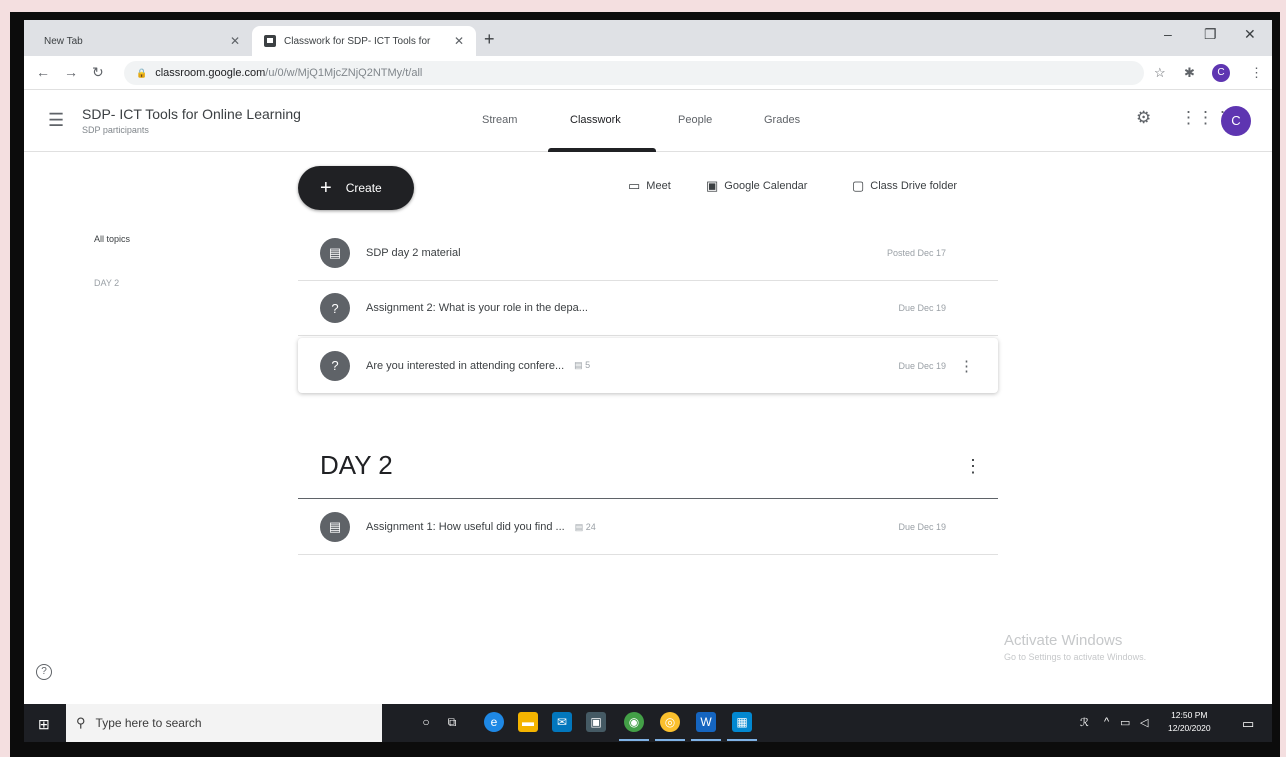 Image resolution: width=1286 pixels, height=757 pixels. I want to click on google-calendar-link: ▣ Google Calendar, so click(756, 186).